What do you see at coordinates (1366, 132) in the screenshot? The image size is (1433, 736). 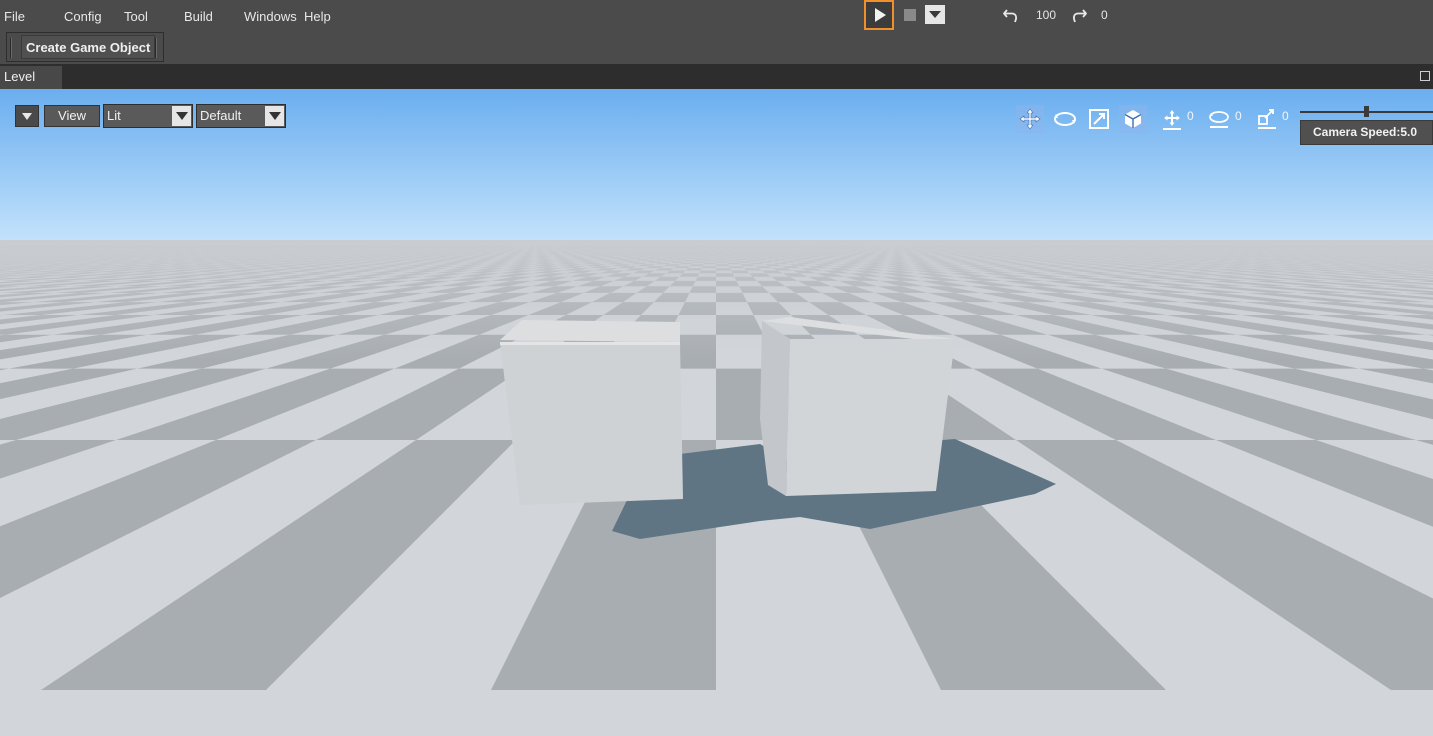 I see `camera-speed-label: Camera Speed:5.0` at bounding box center [1366, 132].